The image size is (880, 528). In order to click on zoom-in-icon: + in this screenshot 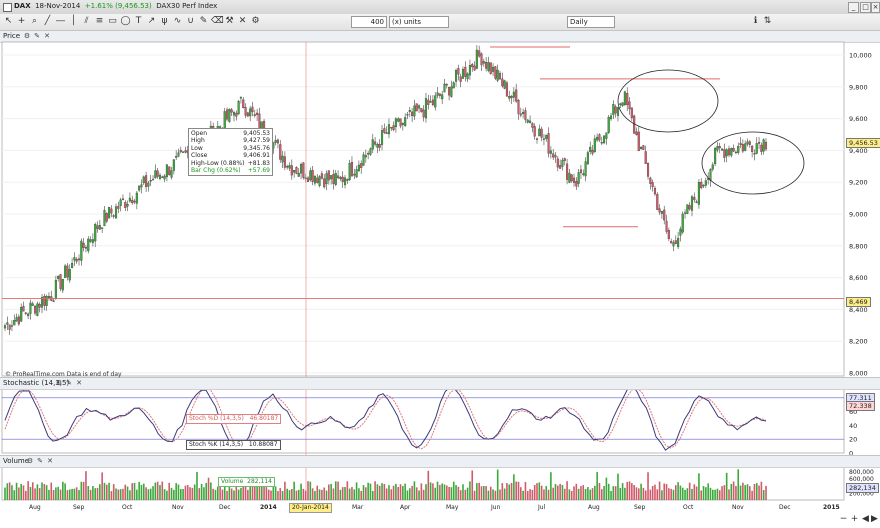, I will do `click(854, 519)`.